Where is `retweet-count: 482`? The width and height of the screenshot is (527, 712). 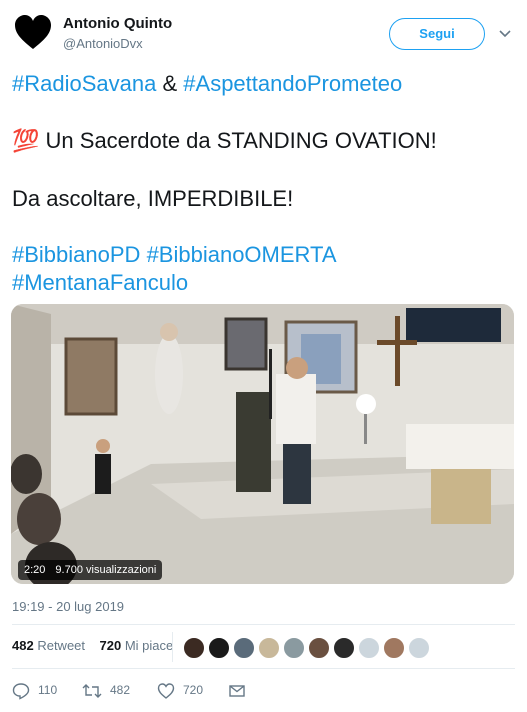 retweet-count: 482 is located at coordinates (120, 690).